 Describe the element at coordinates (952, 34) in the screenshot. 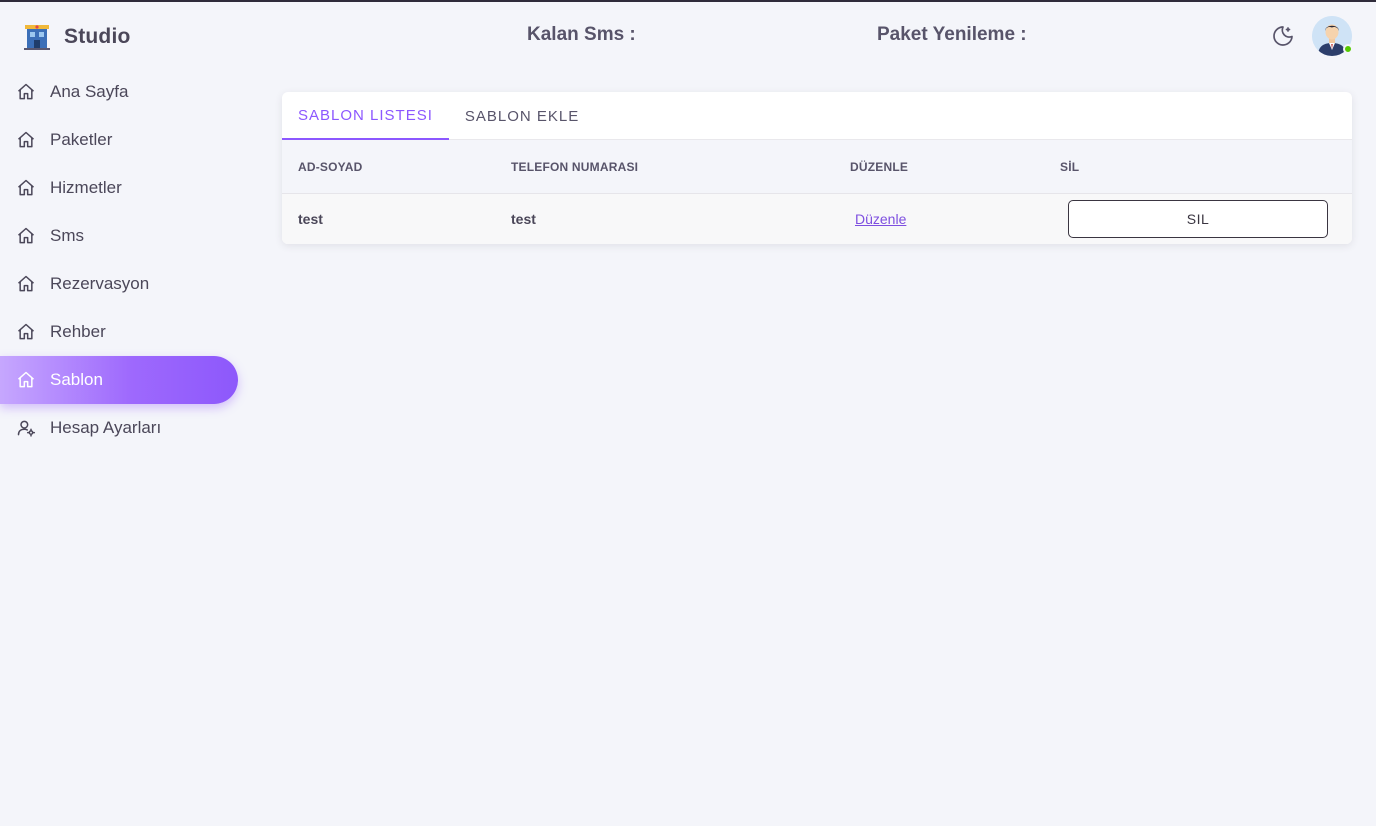

I see `package-renewal-label: Paket Yenileme :` at that location.